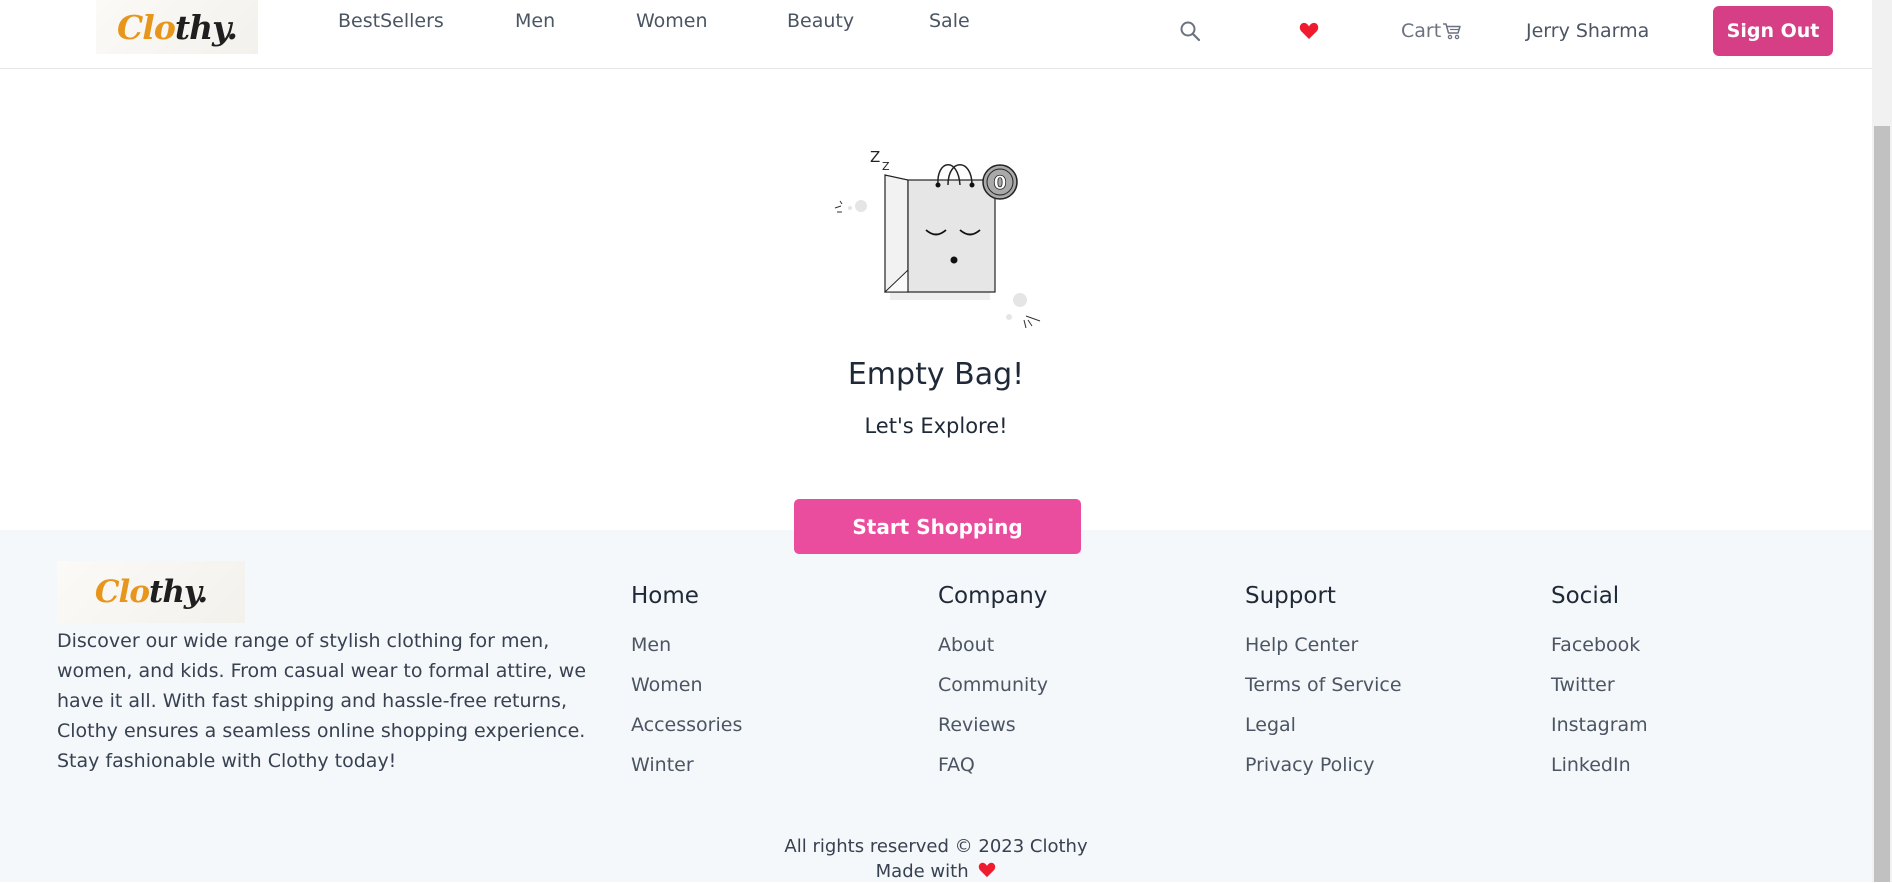 The height and width of the screenshot is (883, 1892). Describe the element at coordinates (686, 729) in the screenshot. I see `footer-link-accessories: Accessories` at that location.